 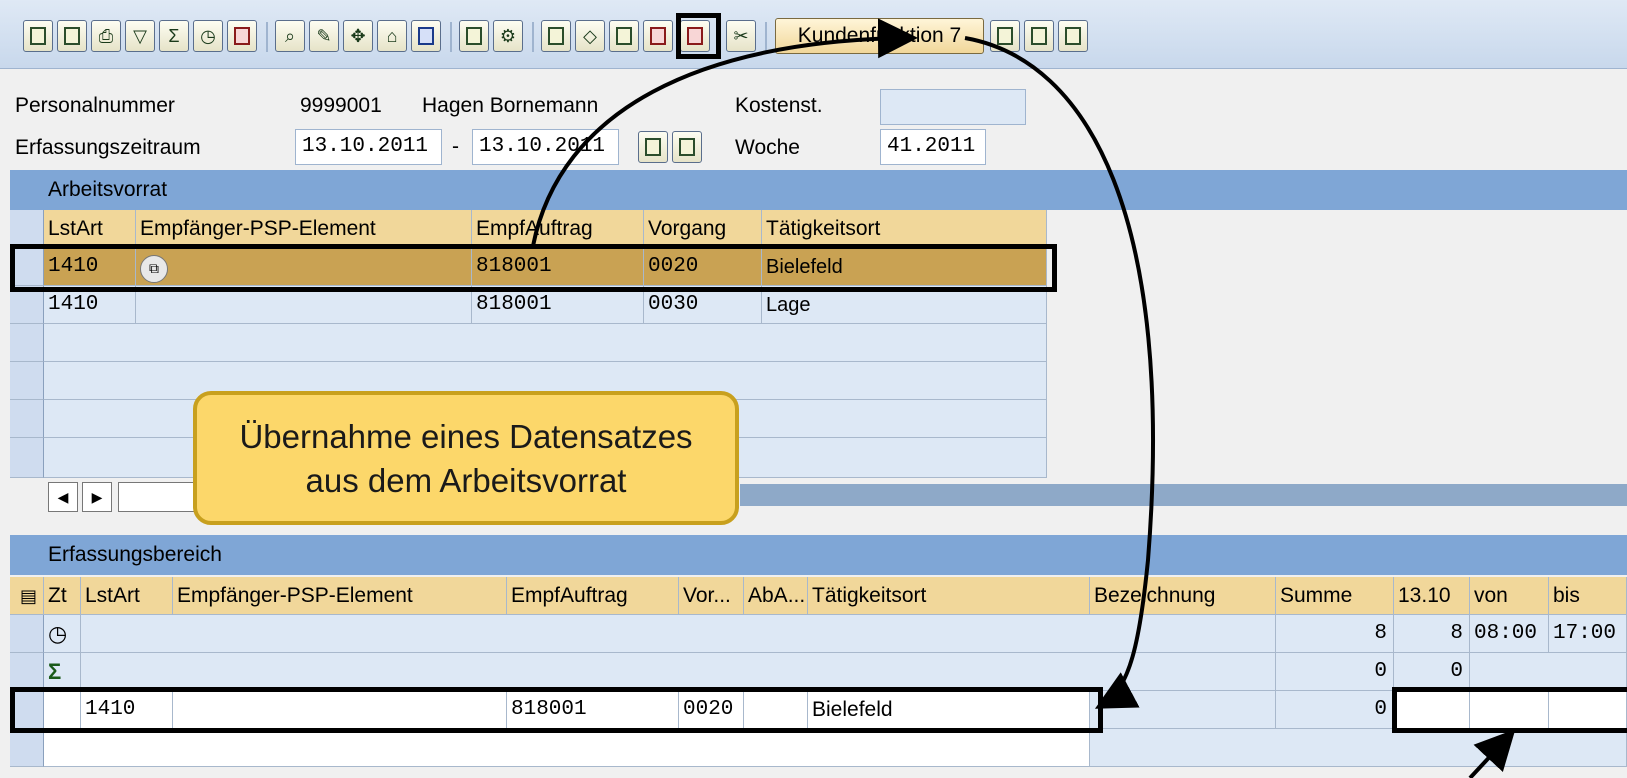 I want to click on arrow-button-to-target, so click(x=1059, y=372).